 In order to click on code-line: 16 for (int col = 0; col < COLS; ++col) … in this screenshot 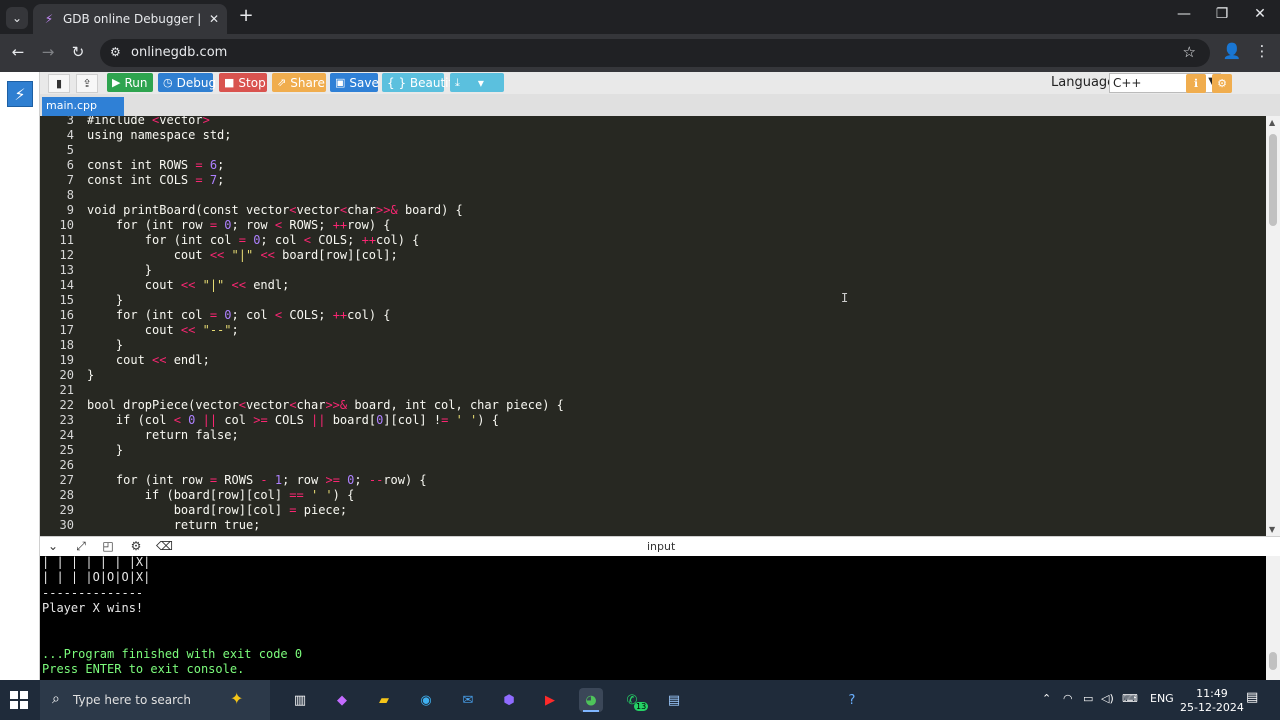, I will do `click(653, 315)`.